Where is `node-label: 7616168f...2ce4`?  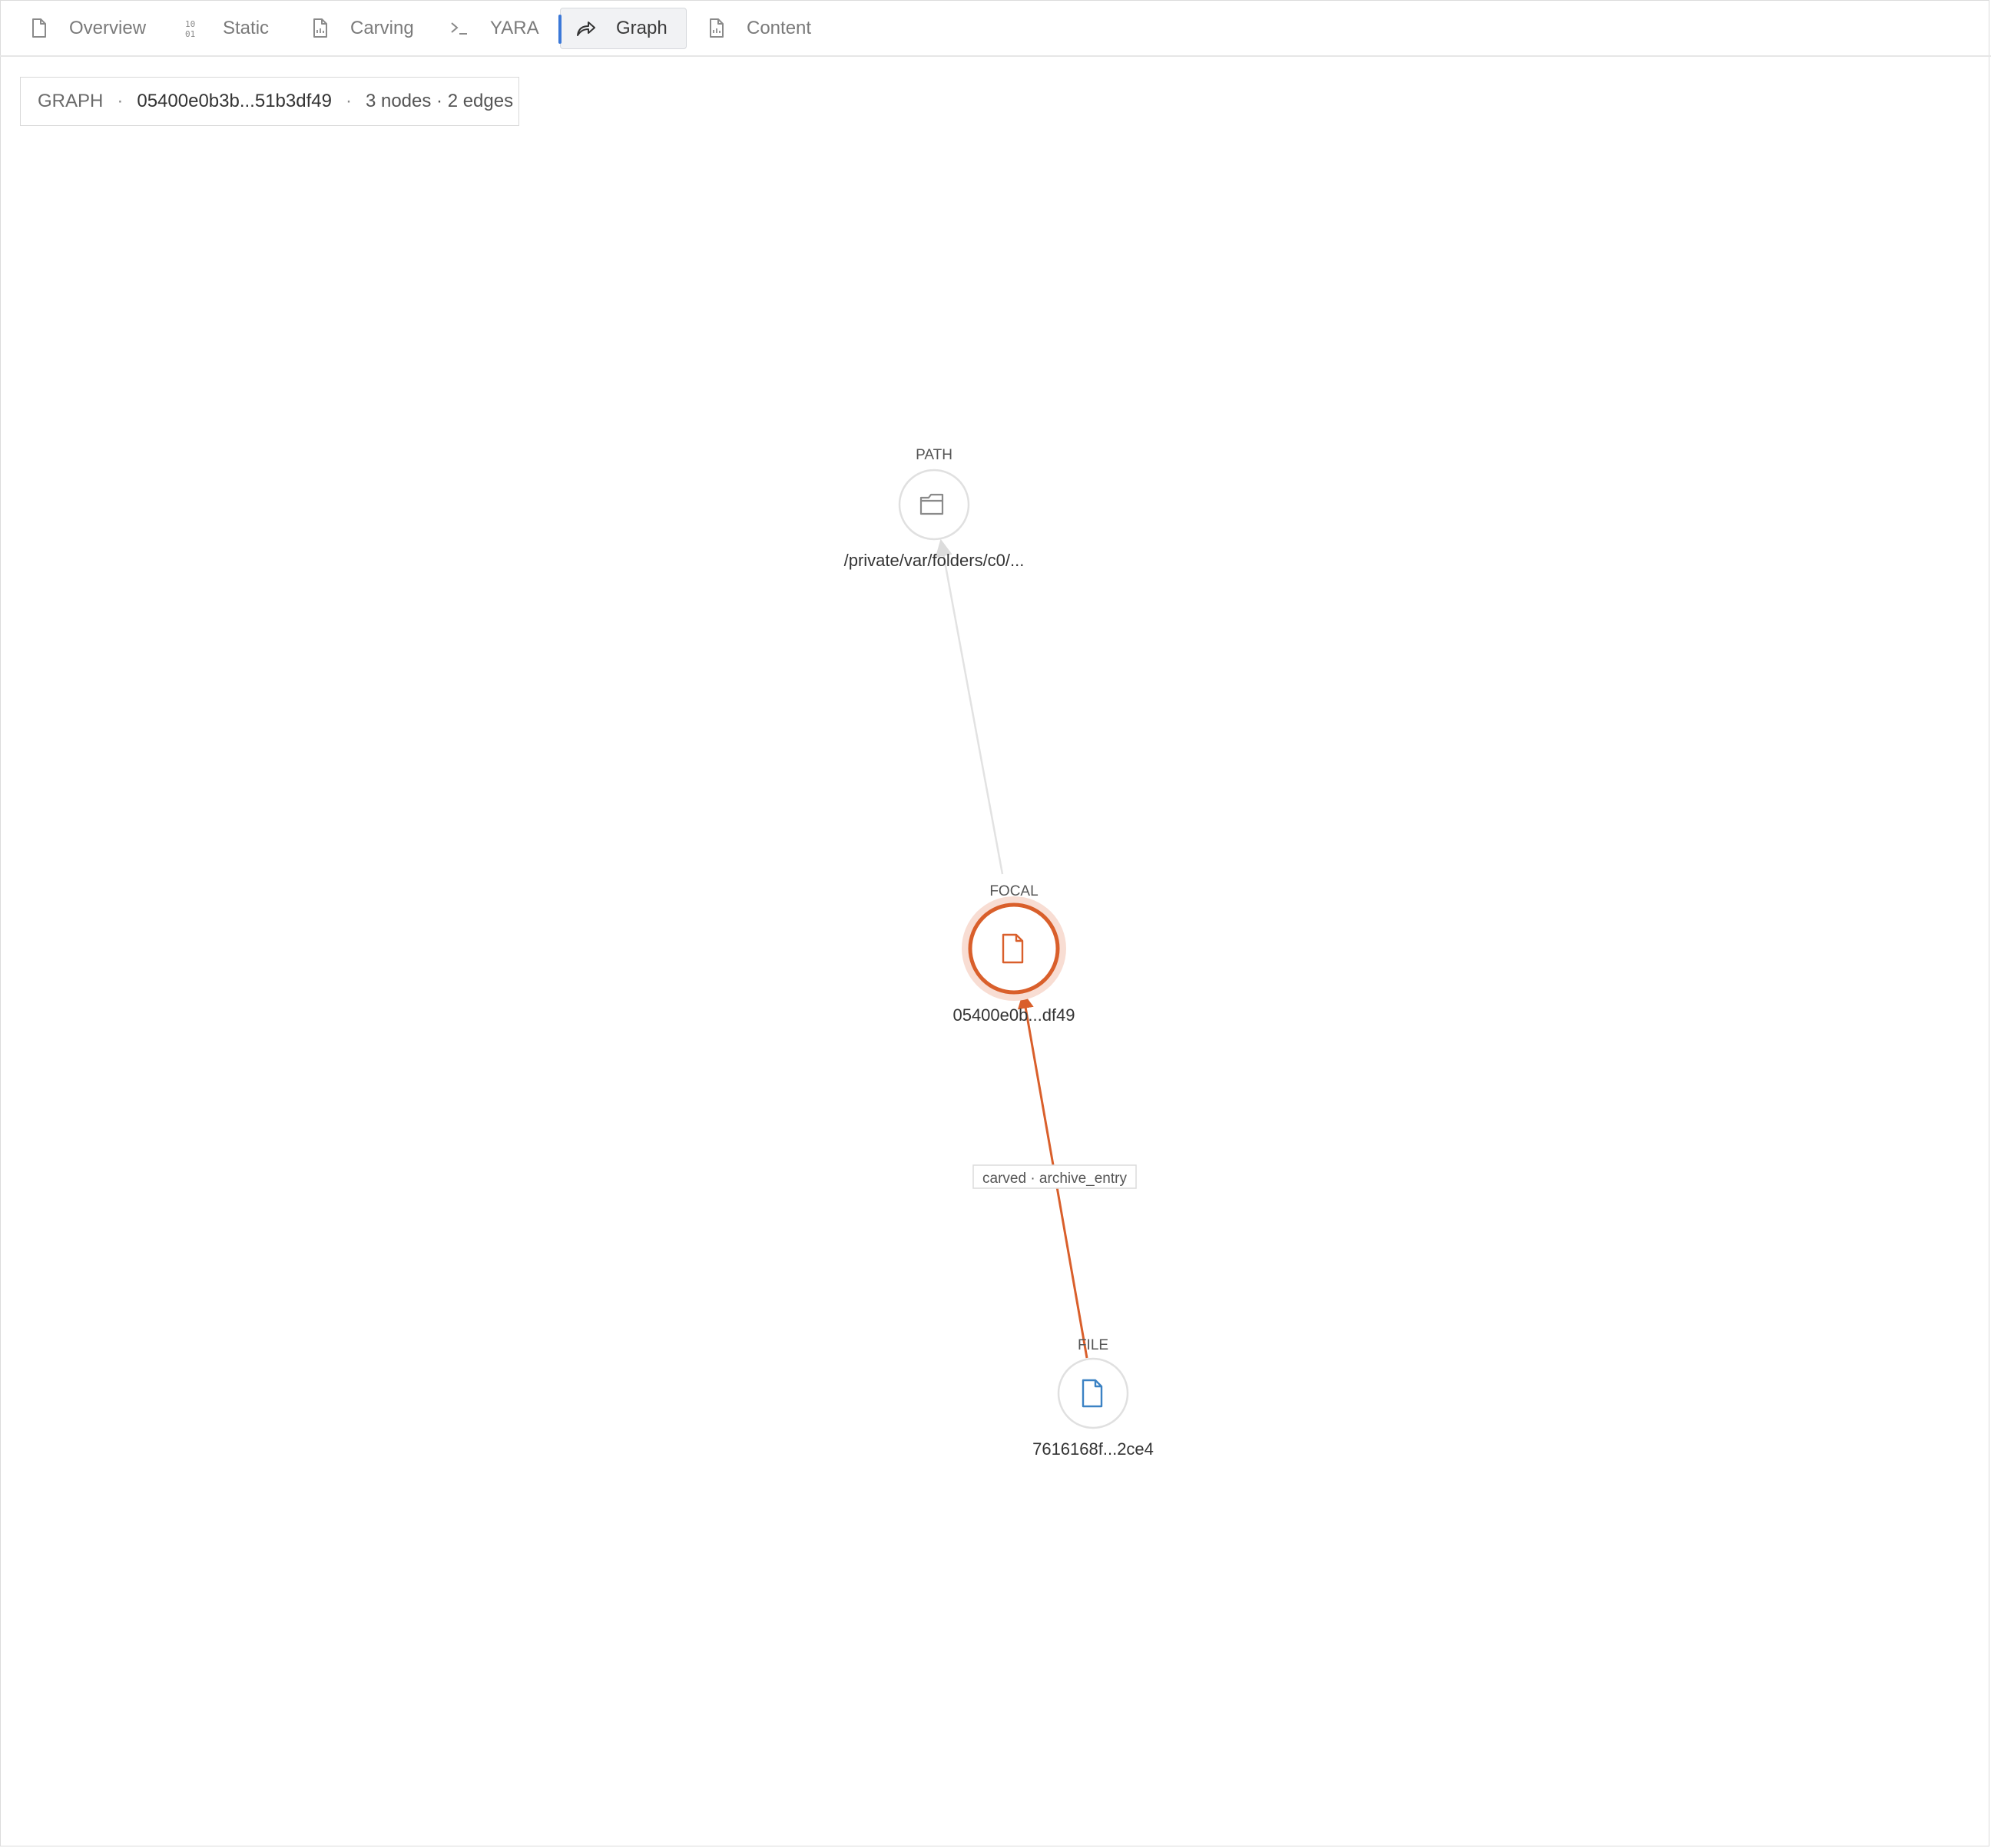
node-label: 7616168f...2ce4 is located at coordinates (1093, 1449).